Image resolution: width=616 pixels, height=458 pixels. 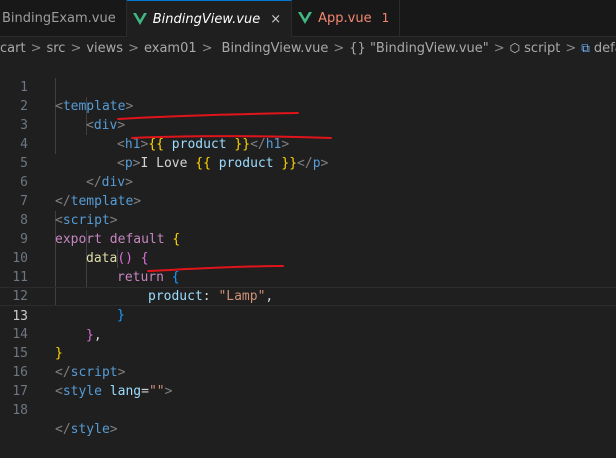 I want to click on line-number: 18, so click(x=20, y=410).